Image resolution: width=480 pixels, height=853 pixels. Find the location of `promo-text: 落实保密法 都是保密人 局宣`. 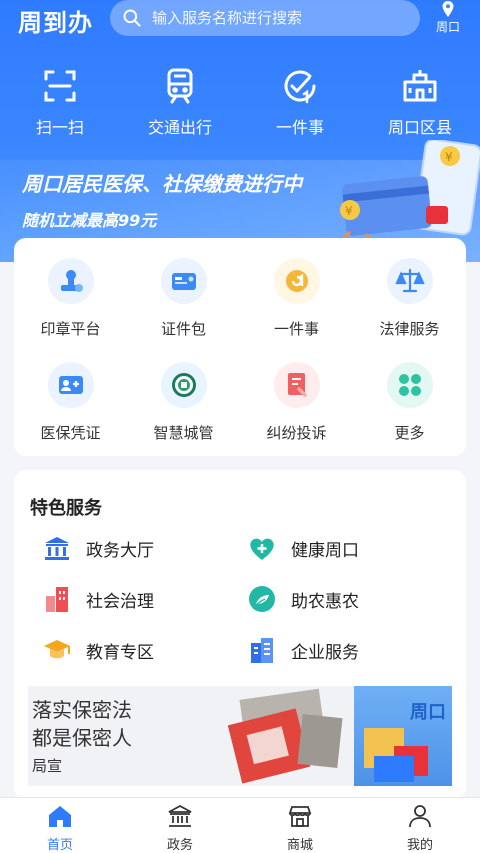

promo-text: 落实保密法 都是保密人 局宣 is located at coordinates (82, 738).